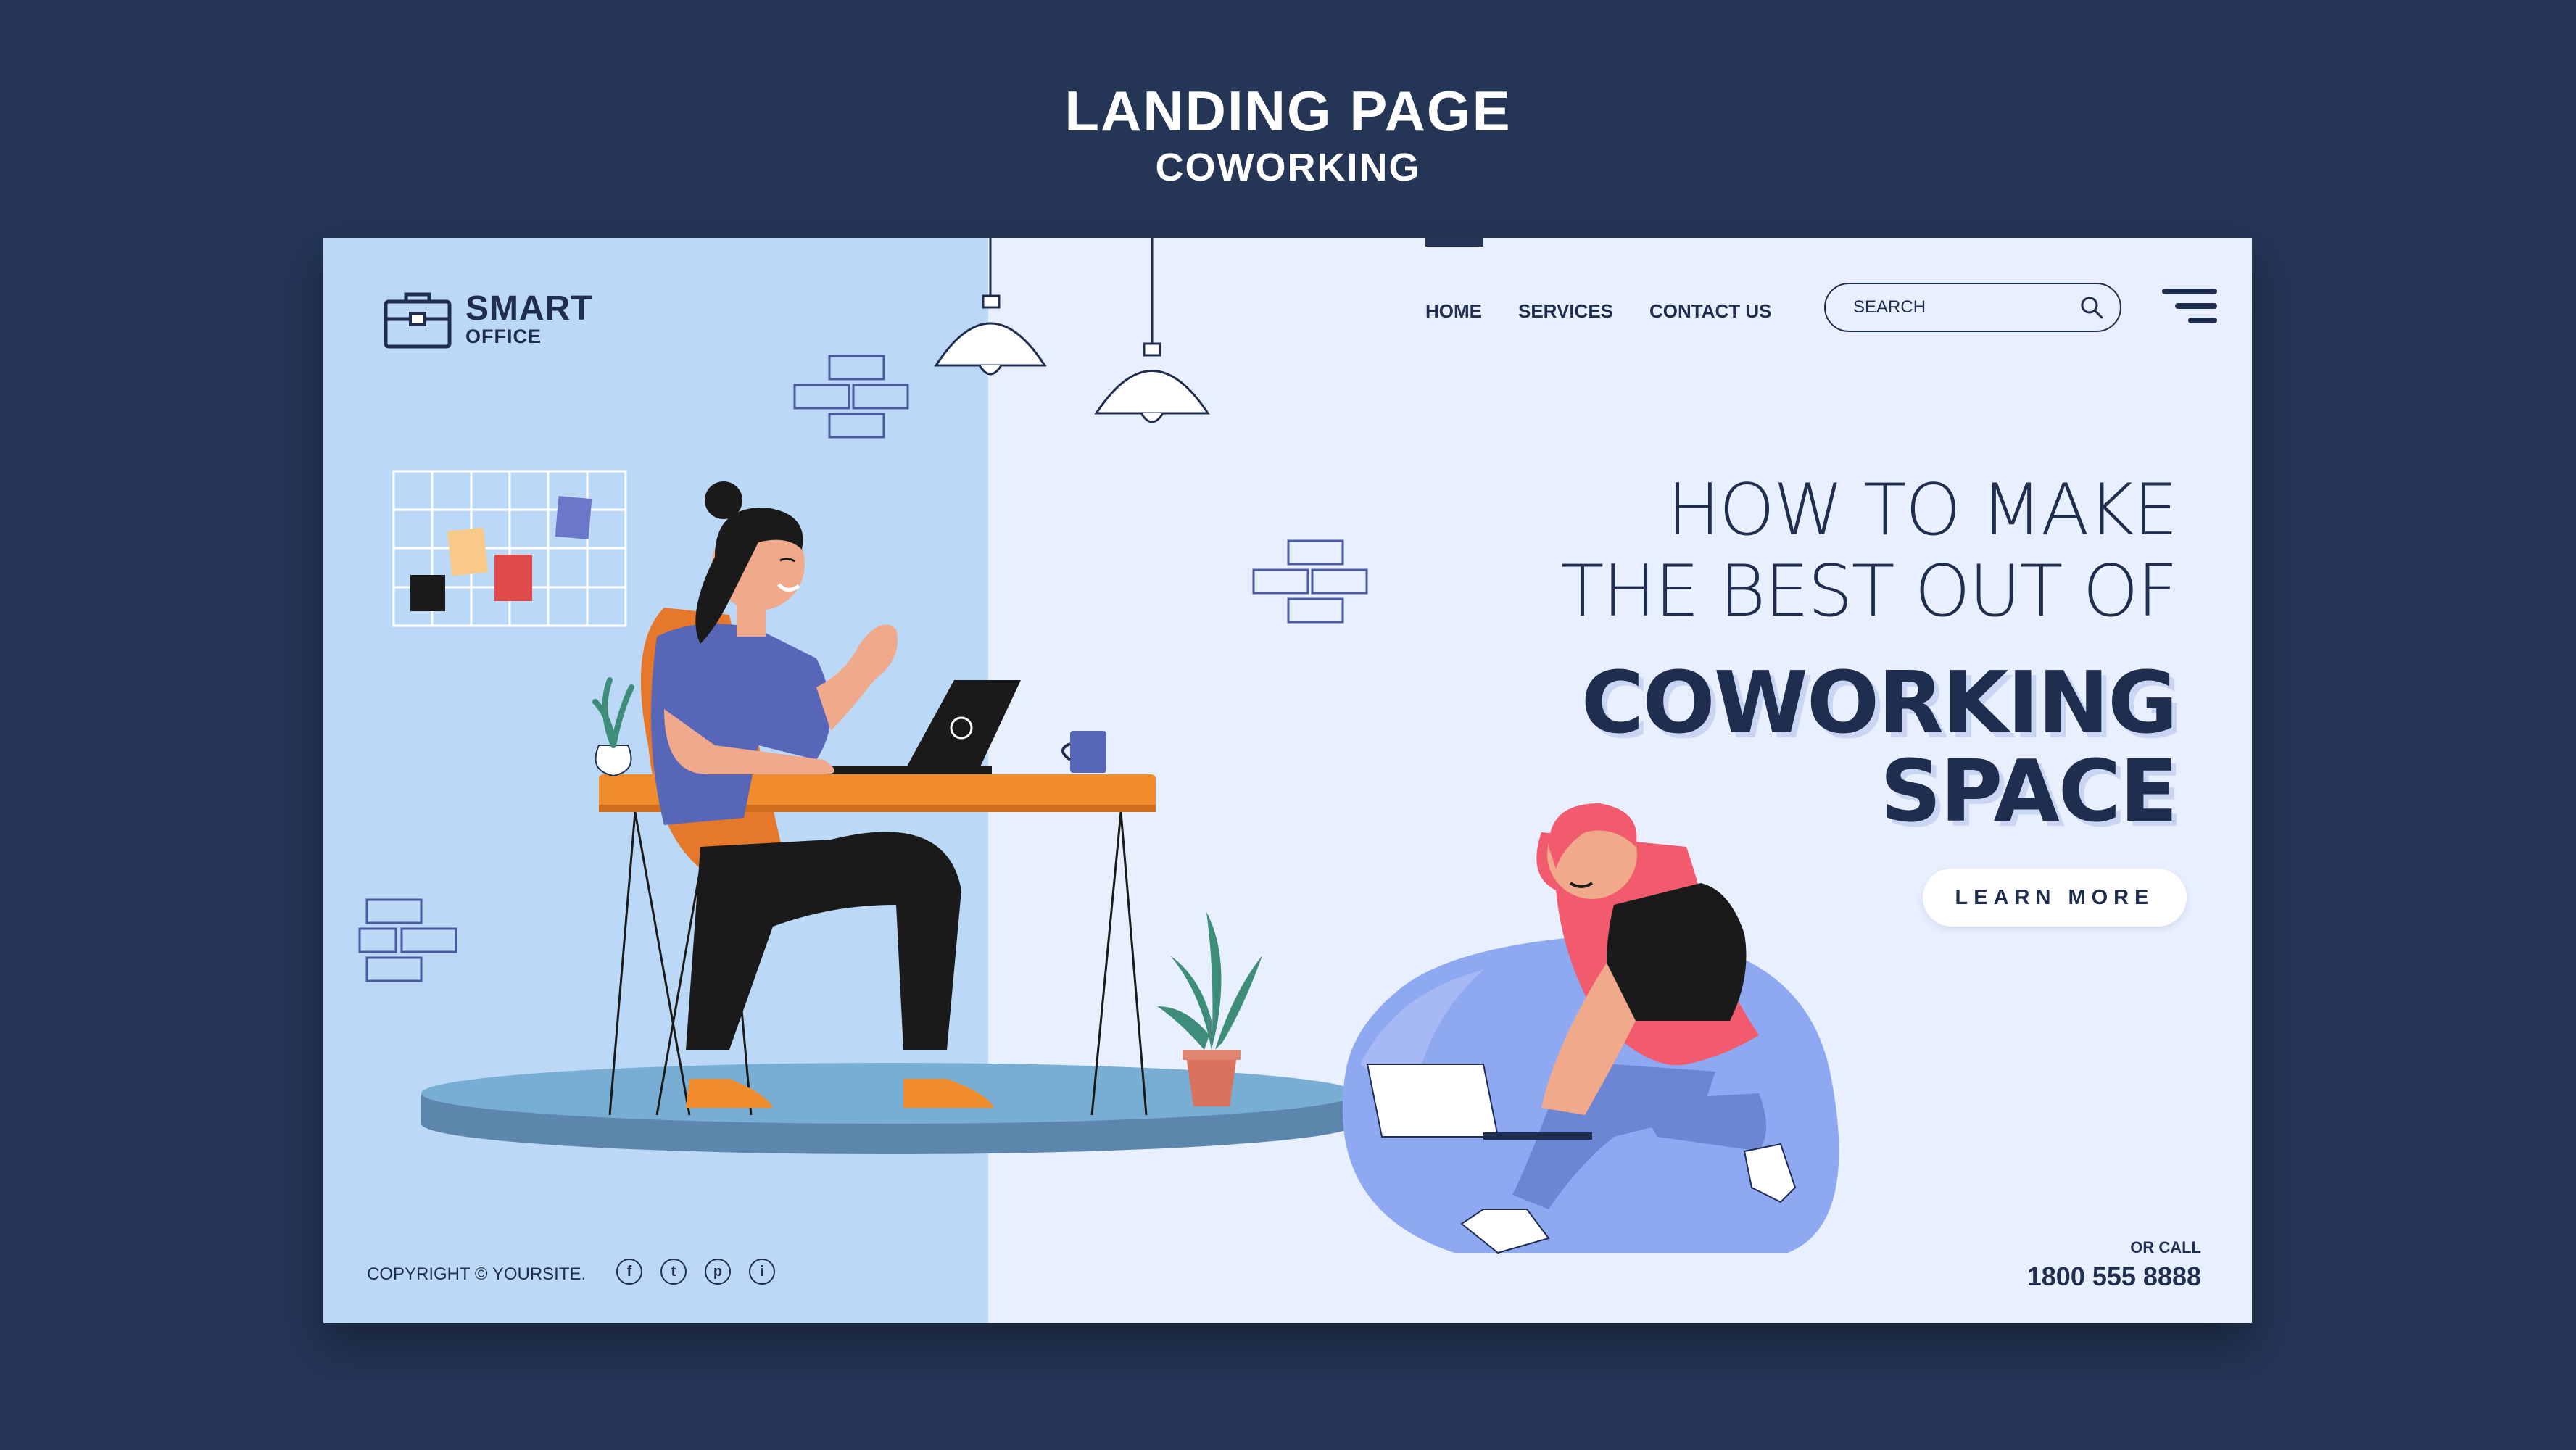 Image resolution: width=2576 pixels, height=1450 pixels. Describe the element at coordinates (418, 320) in the screenshot. I see `briefcase-icon` at that location.